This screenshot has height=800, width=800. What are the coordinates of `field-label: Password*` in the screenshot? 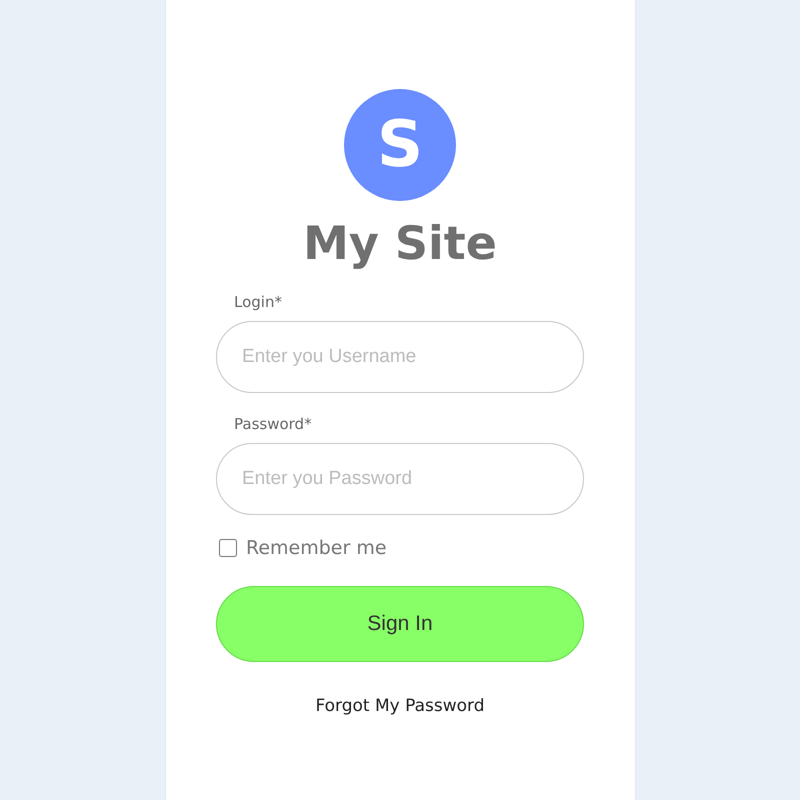 It's located at (273, 424).